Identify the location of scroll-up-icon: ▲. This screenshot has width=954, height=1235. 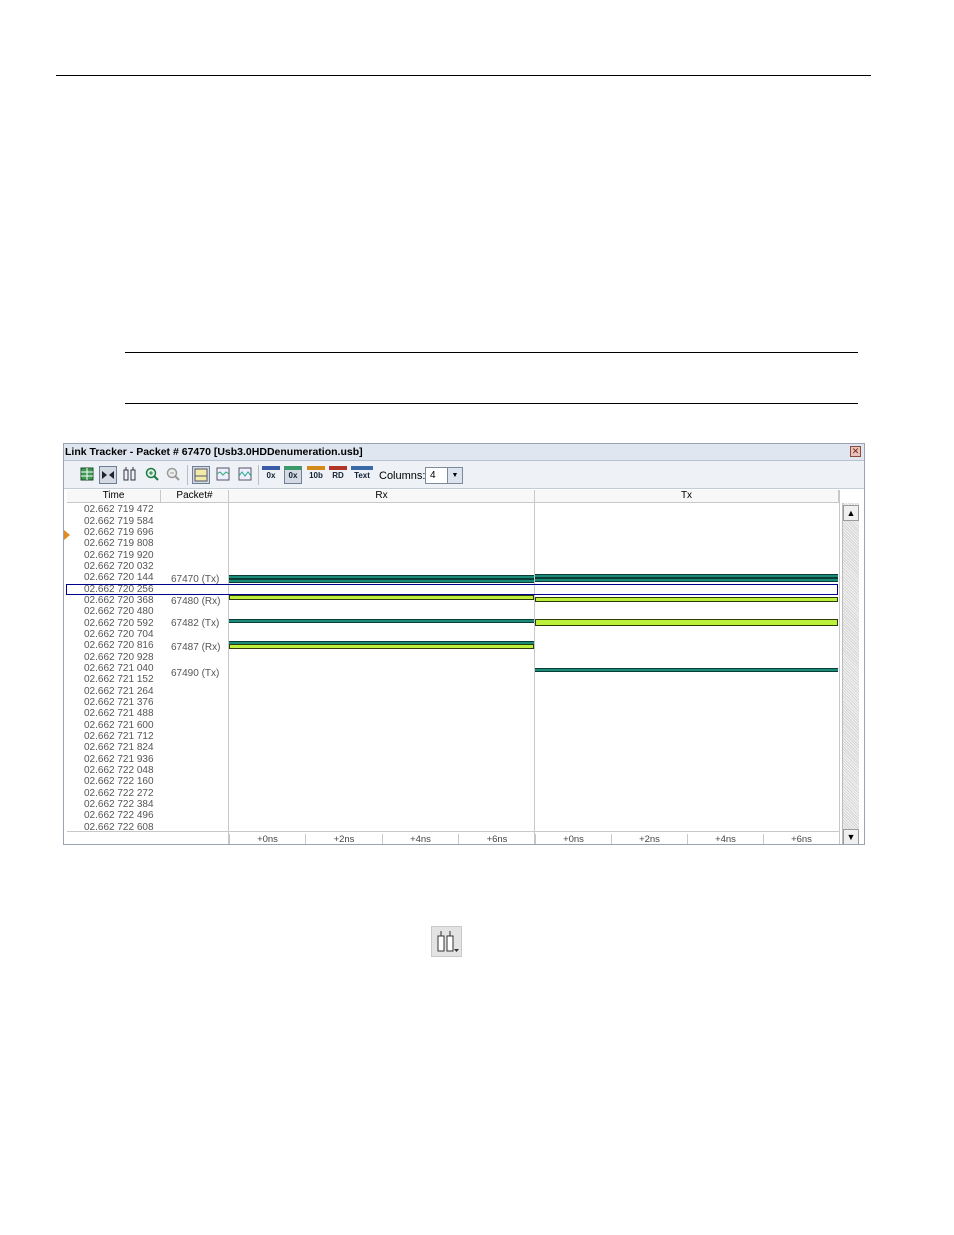
(851, 513).